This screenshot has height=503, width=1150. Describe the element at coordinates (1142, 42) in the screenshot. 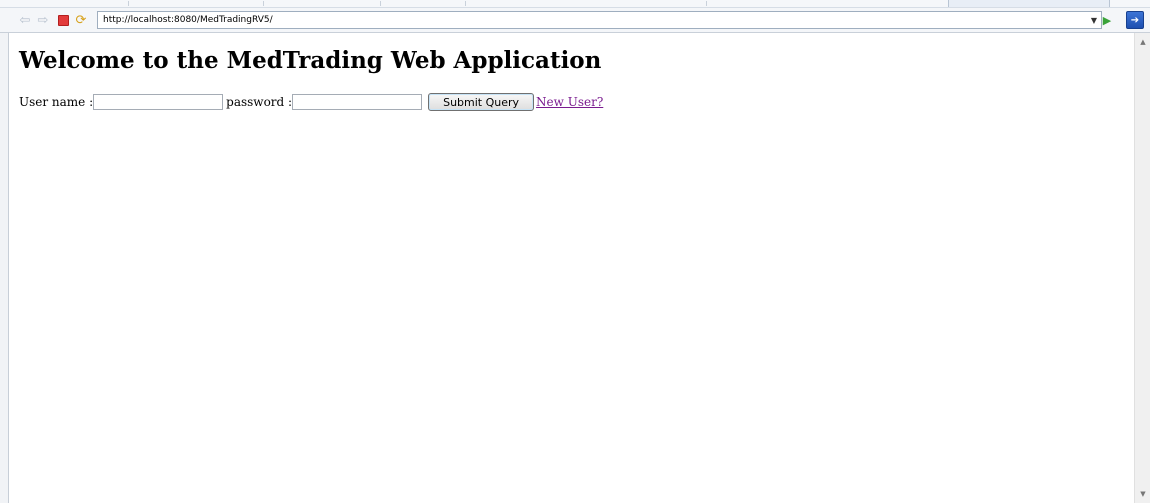

I see `scroll-up-arrow-icon: ▲` at that location.